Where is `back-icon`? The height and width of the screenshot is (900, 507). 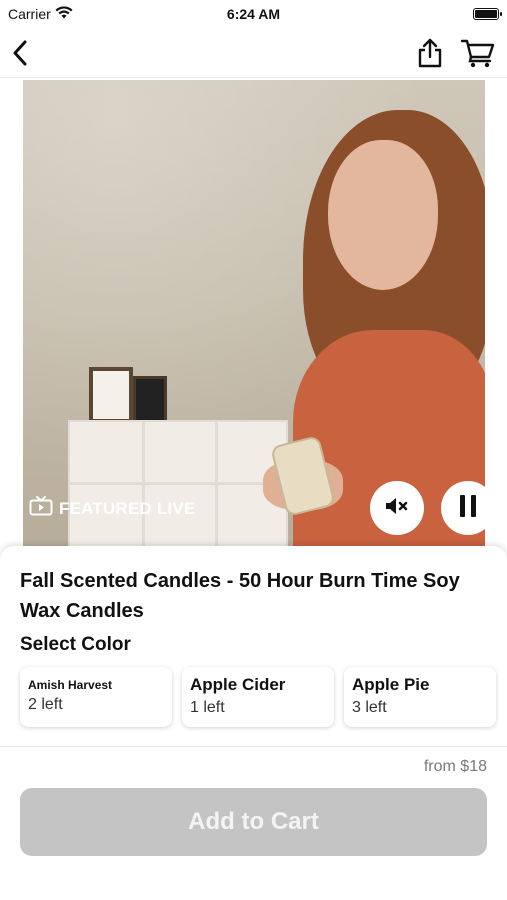 back-icon is located at coordinates (20, 53).